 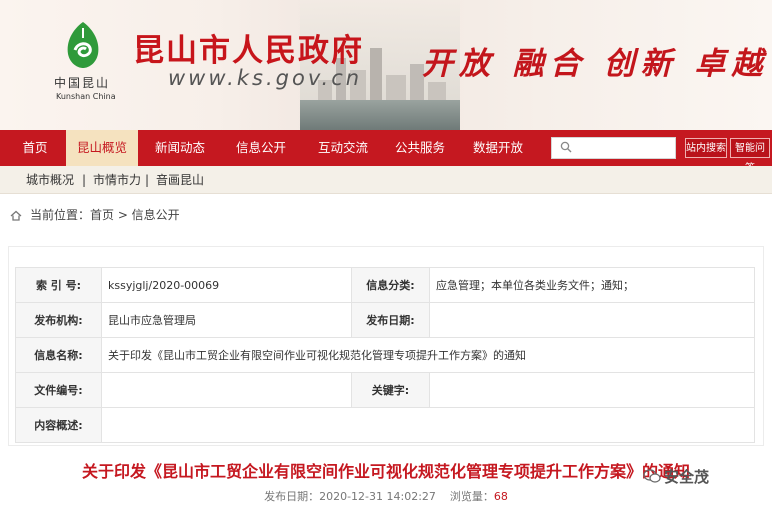 What do you see at coordinates (390, 390) in the screenshot?
I see `label-keywords: 关键字:` at bounding box center [390, 390].